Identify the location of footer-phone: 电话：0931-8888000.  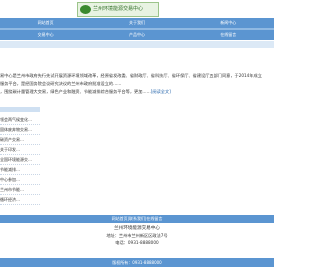
(137, 242).